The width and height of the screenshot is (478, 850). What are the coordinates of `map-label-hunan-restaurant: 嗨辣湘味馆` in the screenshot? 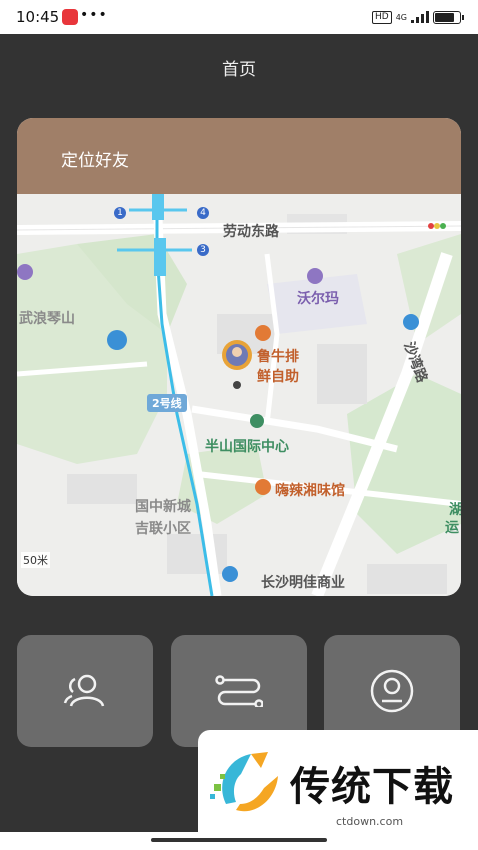 It's located at (310, 491).